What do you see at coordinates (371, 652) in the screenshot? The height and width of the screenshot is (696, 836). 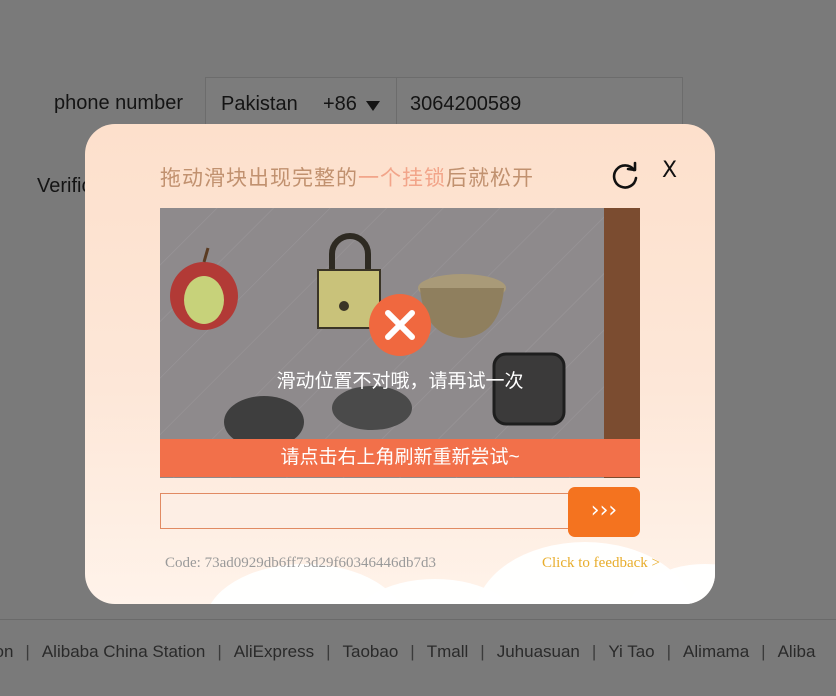 I see `footer-link-taobao: Taobao` at bounding box center [371, 652].